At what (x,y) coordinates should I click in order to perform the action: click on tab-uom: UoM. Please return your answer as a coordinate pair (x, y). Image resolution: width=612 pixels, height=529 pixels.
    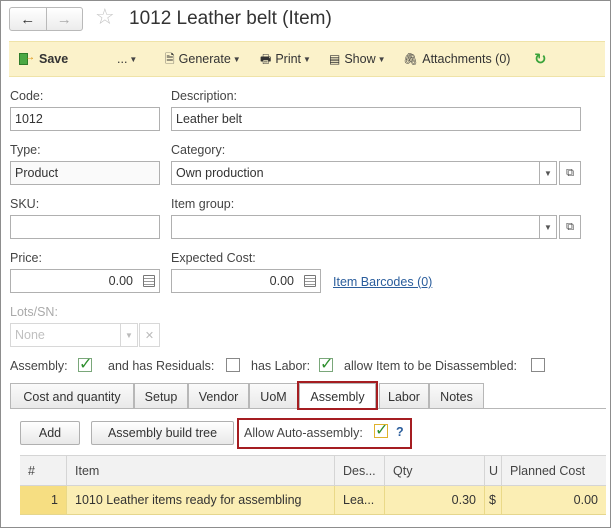
    Looking at the image, I should click on (273, 396).